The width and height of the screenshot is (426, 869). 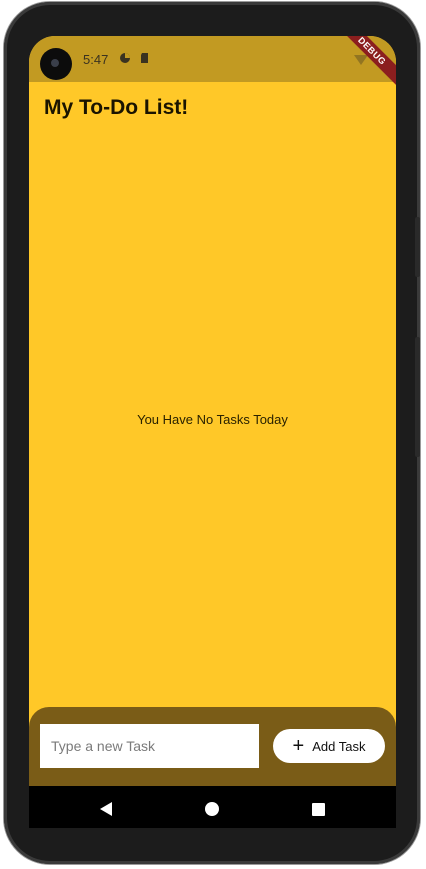 What do you see at coordinates (361, 60) in the screenshot?
I see `wifi-icon` at bounding box center [361, 60].